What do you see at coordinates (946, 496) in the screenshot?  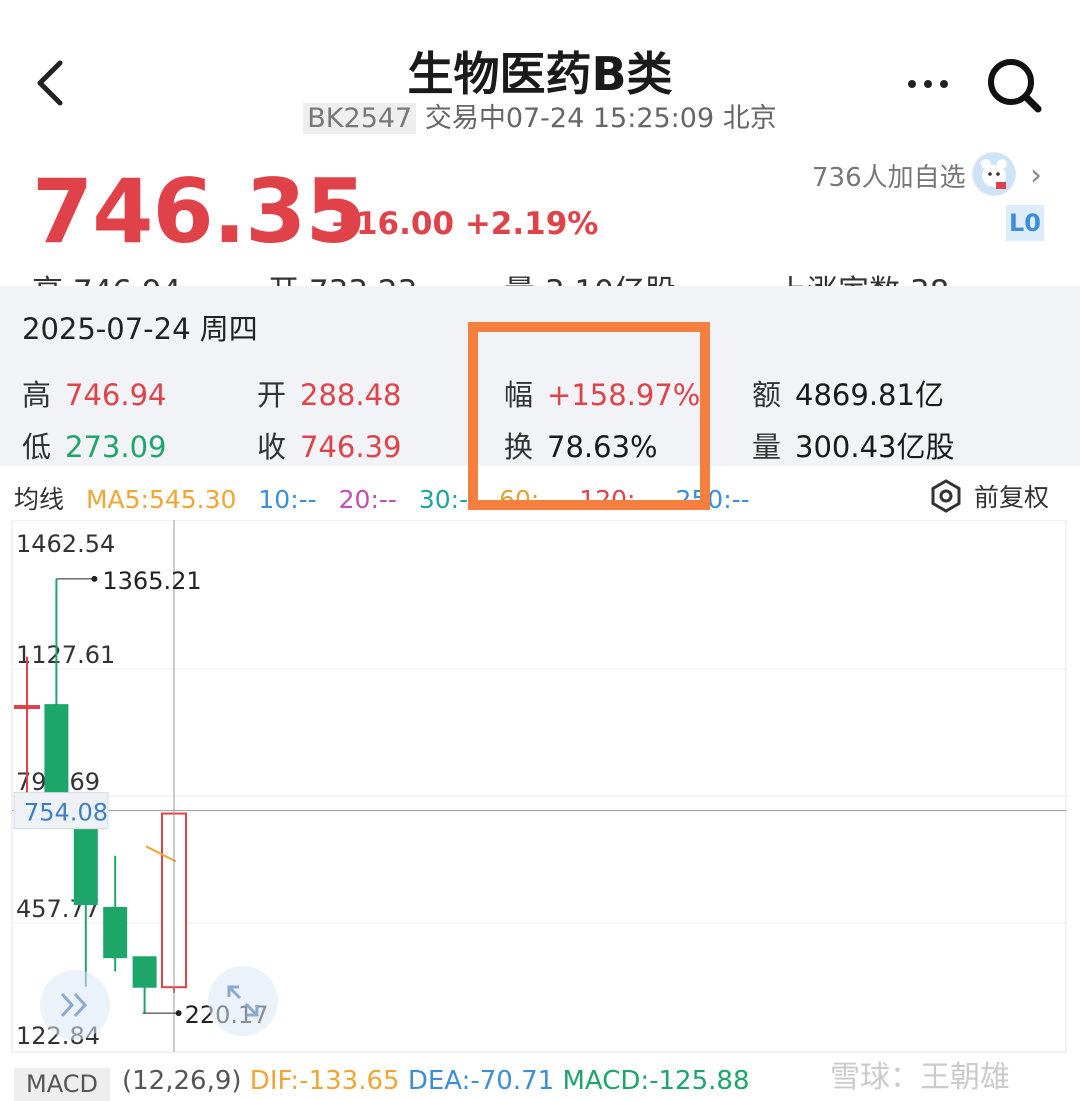 I see `settings-hexagon-icon` at bounding box center [946, 496].